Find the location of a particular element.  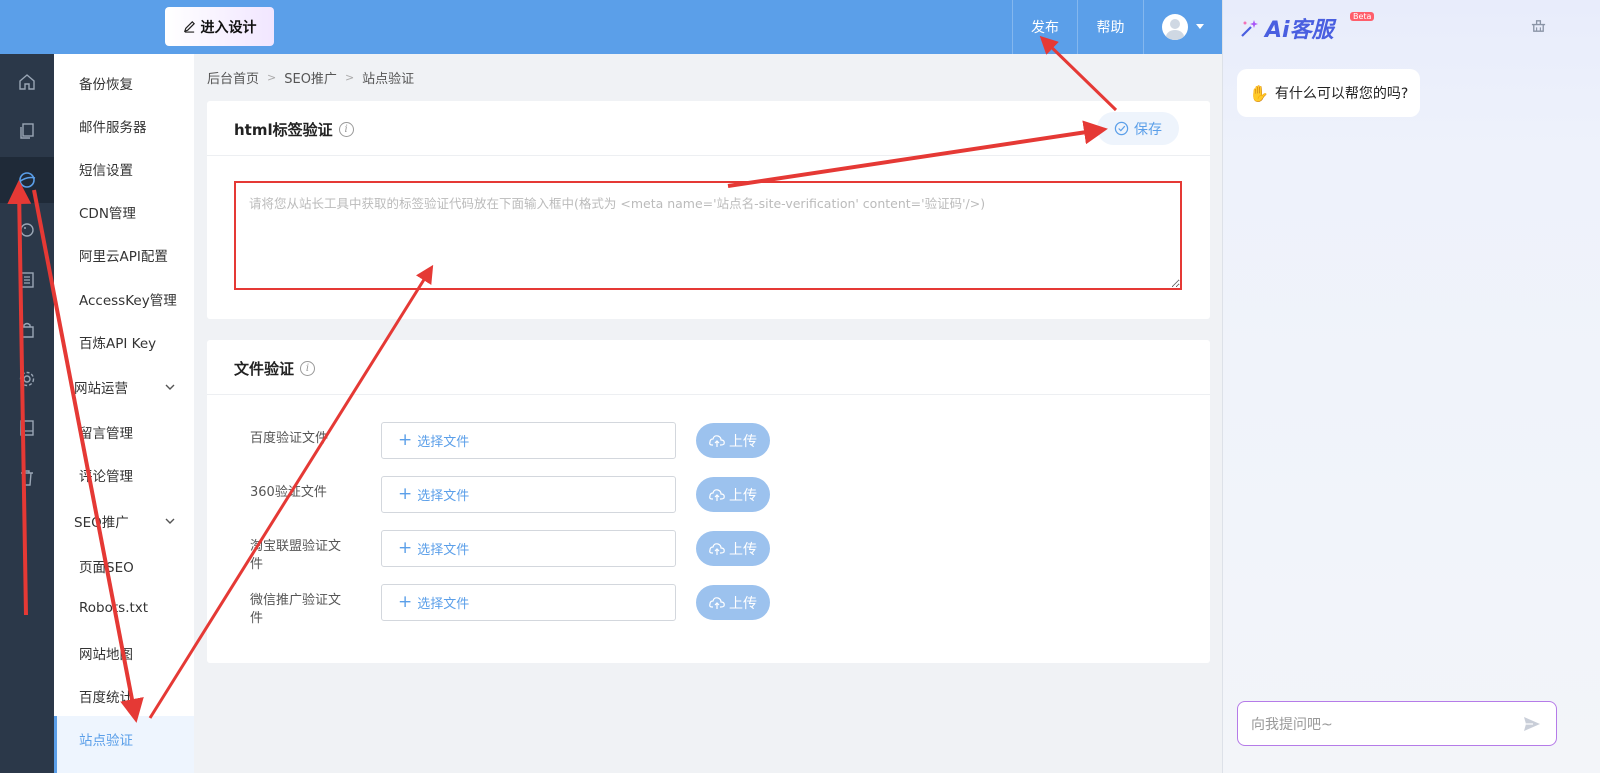

greeting-bubble: ✋ 有什么可以帮您的吗? is located at coordinates (1329, 93).